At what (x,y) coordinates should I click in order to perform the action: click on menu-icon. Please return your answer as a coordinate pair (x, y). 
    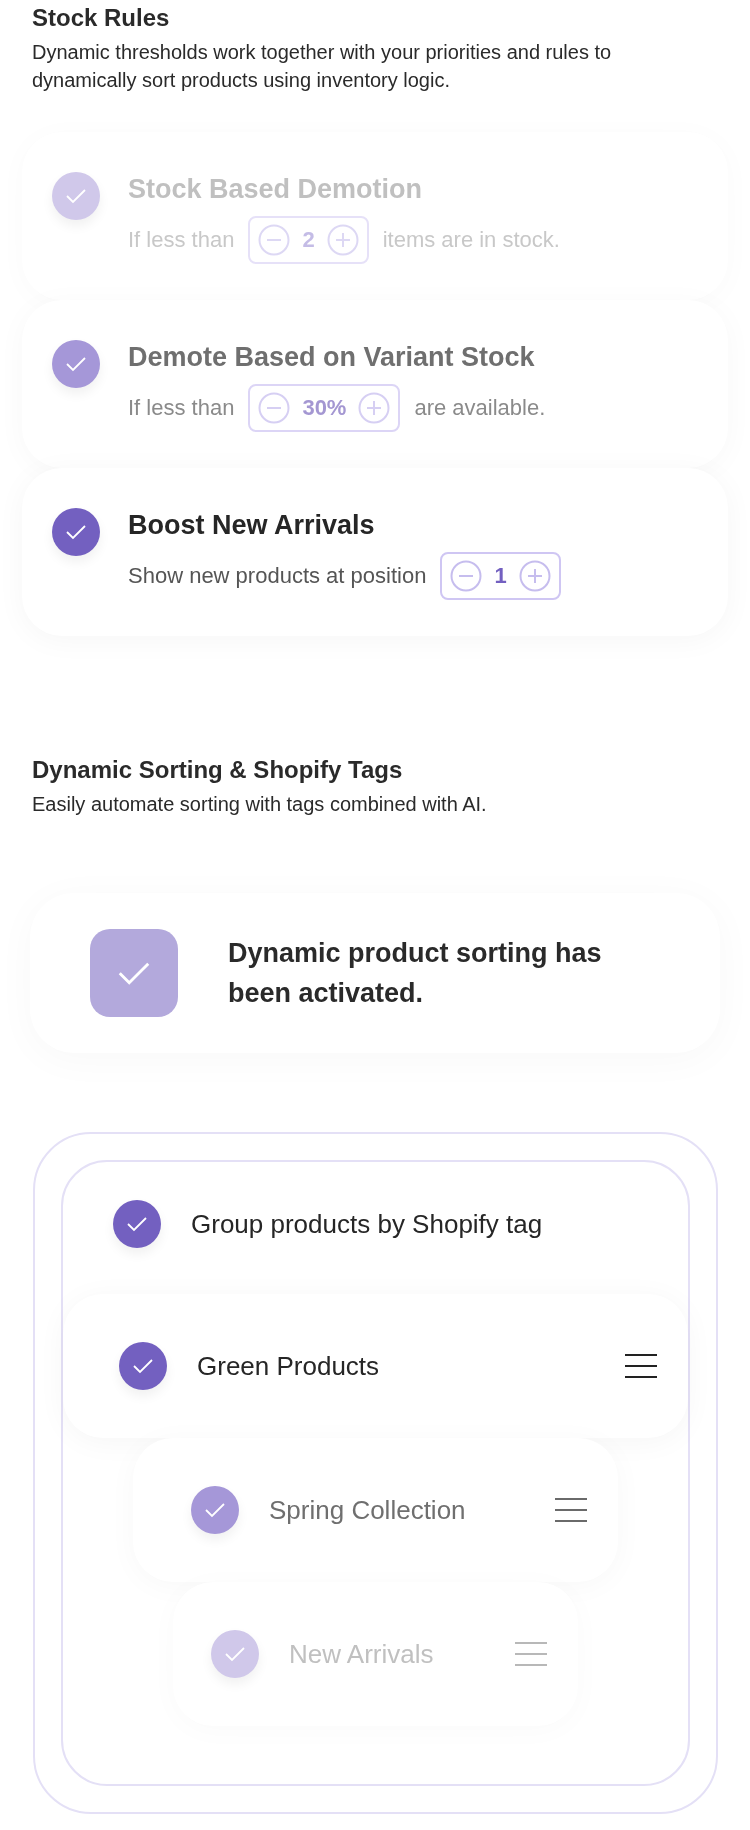
    Looking at the image, I should click on (641, 1366).